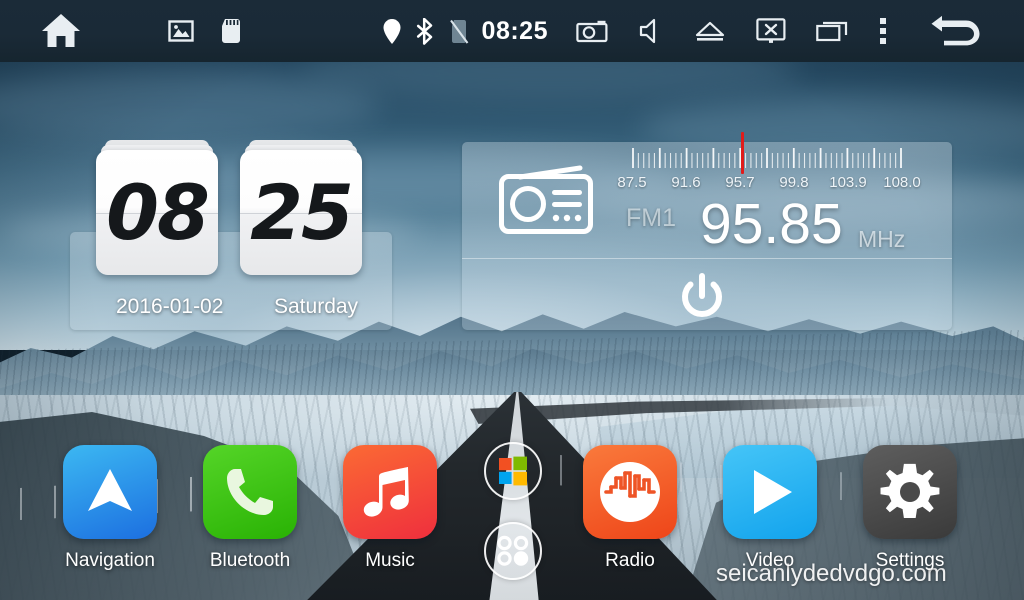 This screenshot has height=600, width=1024. Describe the element at coordinates (630, 560) in the screenshot. I see `app-label-radio: Radio` at that location.